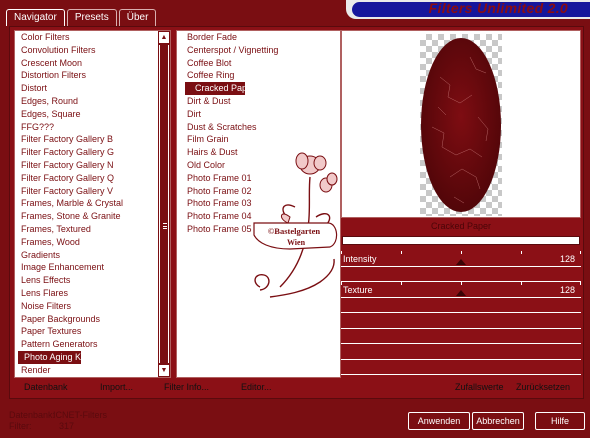  What do you see at coordinates (92, 319) in the screenshot?
I see `category-list-item: Paper Backgrounds` at bounding box center [92, 319].